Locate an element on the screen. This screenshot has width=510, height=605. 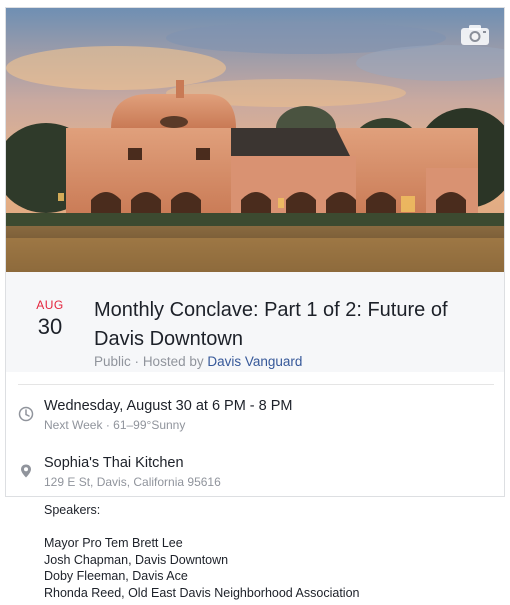
event-time-secondary: Next Week · 61–99°Sunny is located at coordinates (114, 425).